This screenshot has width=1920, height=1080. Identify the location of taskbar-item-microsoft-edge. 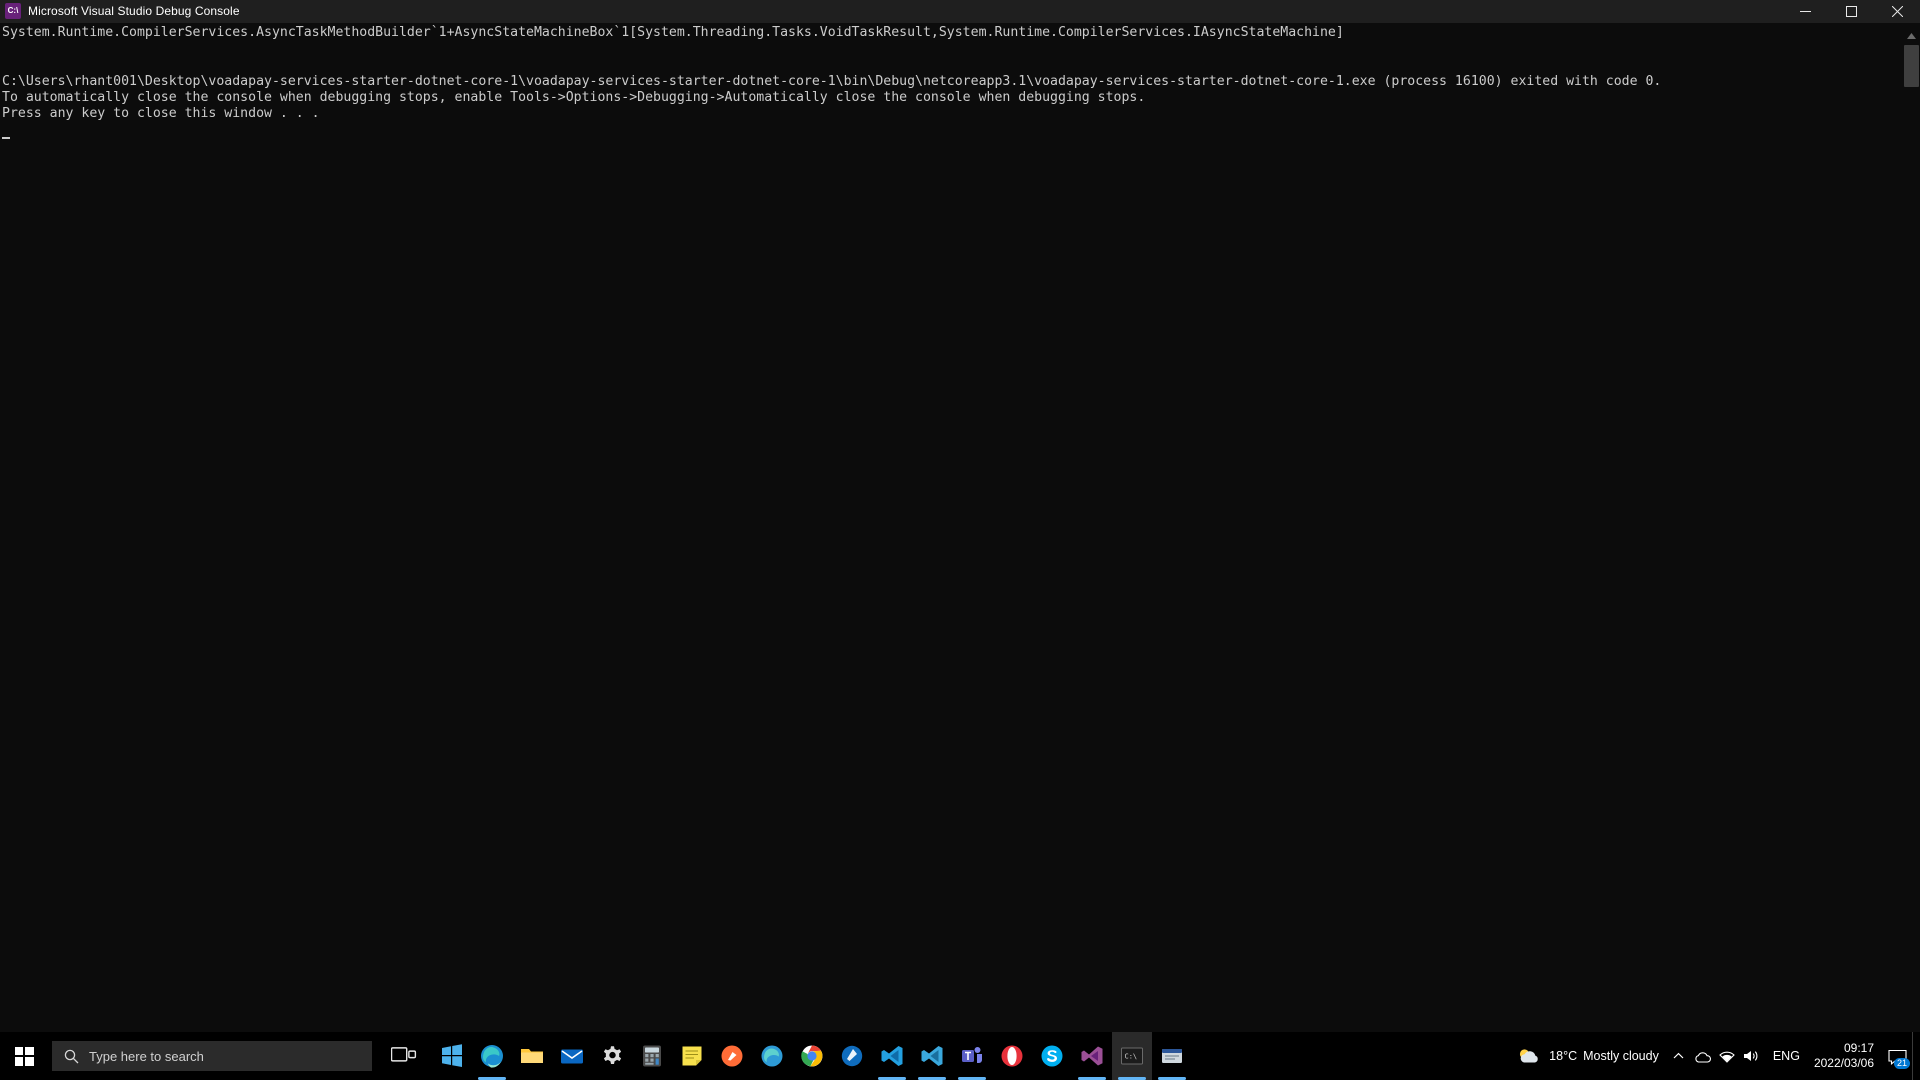
(492, 1056).